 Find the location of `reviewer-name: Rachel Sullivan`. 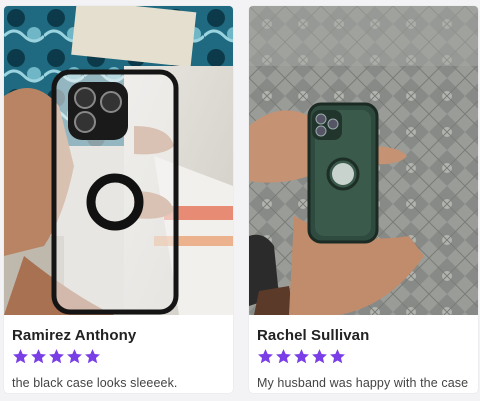

reviewer-name: Rachel Sullivan is located at coordinates (313, 335).